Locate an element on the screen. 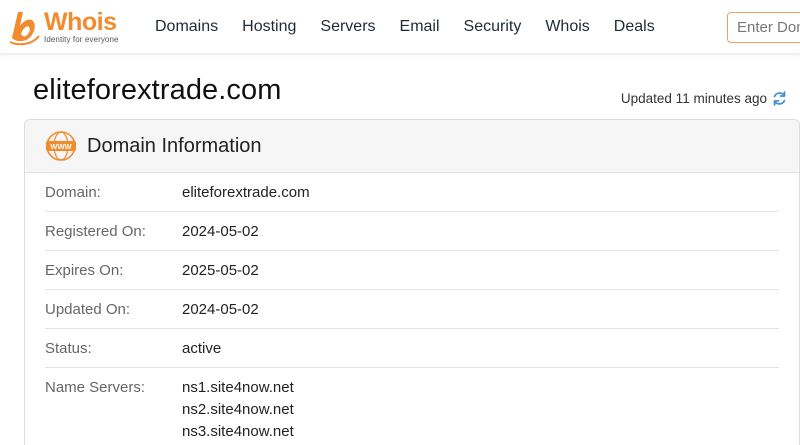  nav-email: Email is located at coordinates (420, 27).